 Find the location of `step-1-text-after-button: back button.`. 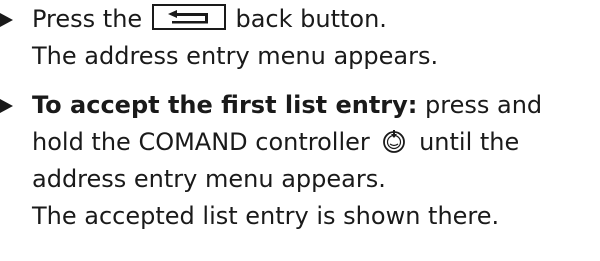

step-1-text-after-button: back button. is located at coordinates (311, 19).